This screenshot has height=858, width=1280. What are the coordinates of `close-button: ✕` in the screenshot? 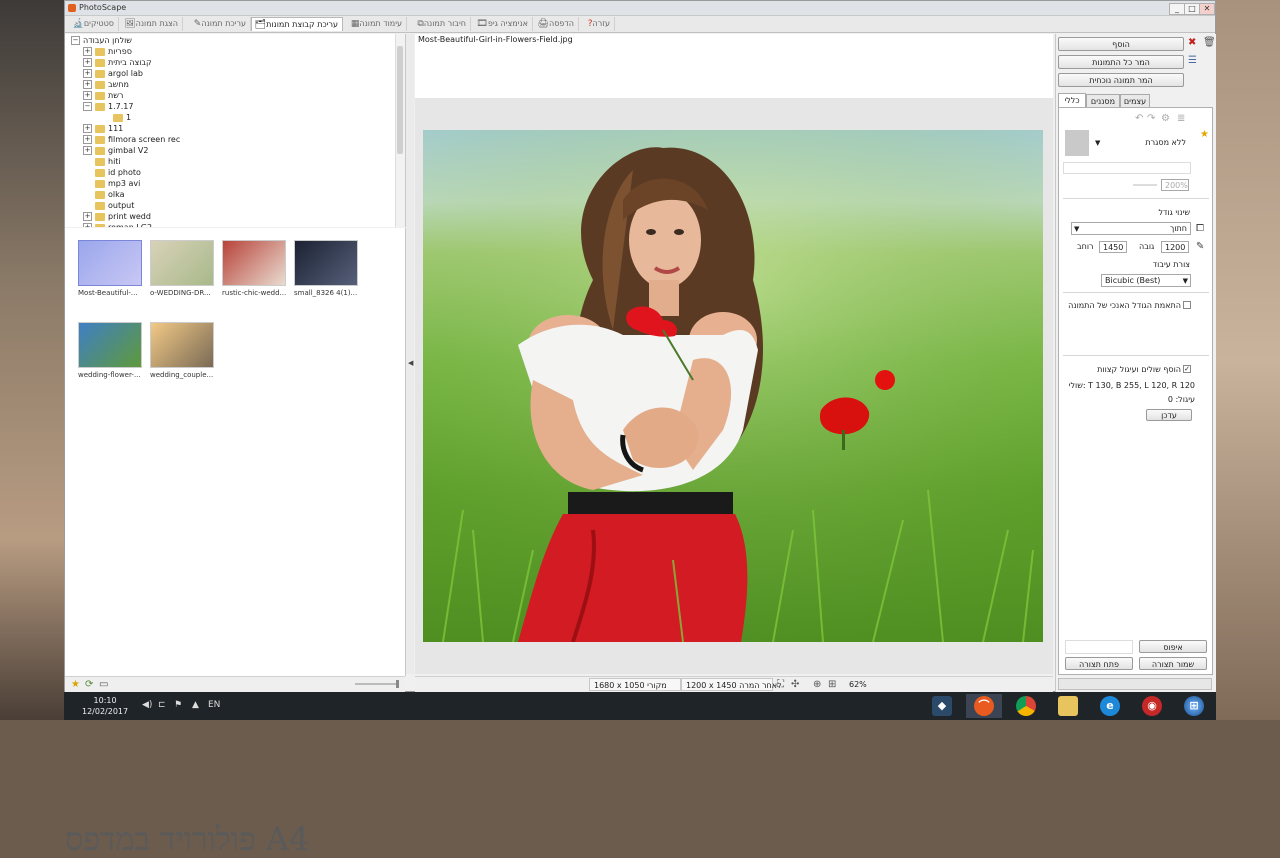 It's located at (1207, 9).